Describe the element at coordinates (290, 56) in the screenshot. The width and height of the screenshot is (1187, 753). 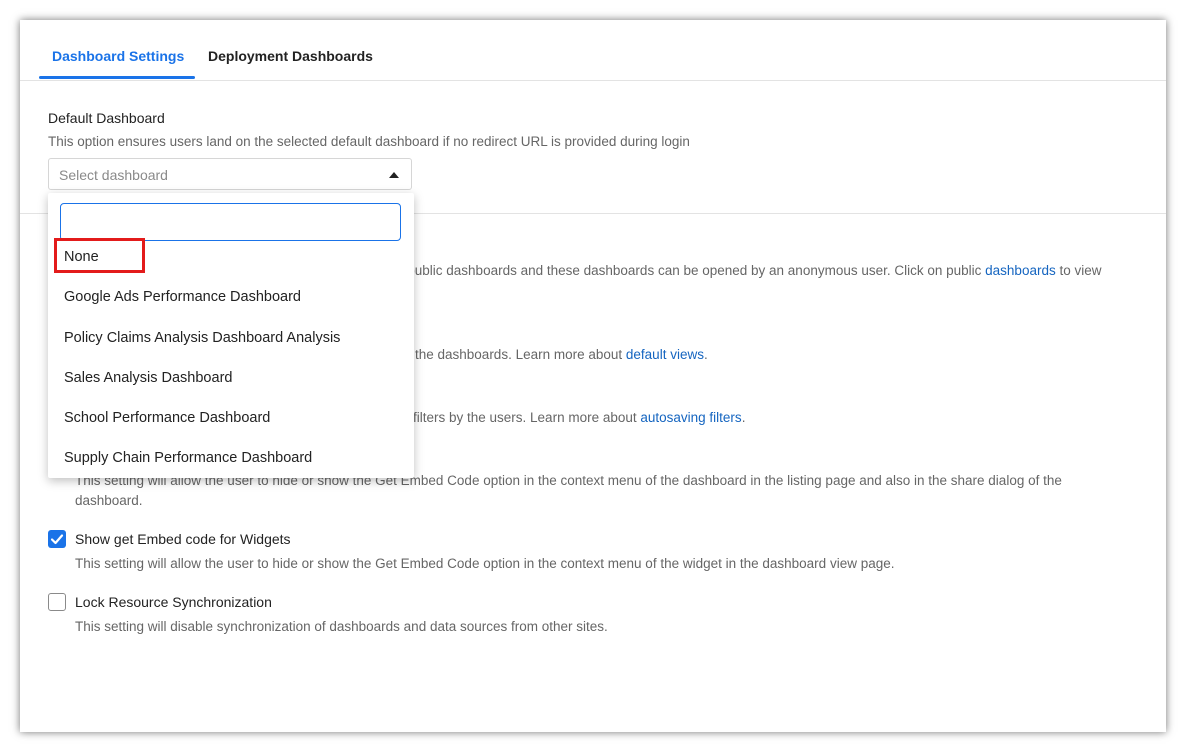
I see `tab-deployment-dashboards: Deployment Dashboards` at that location.